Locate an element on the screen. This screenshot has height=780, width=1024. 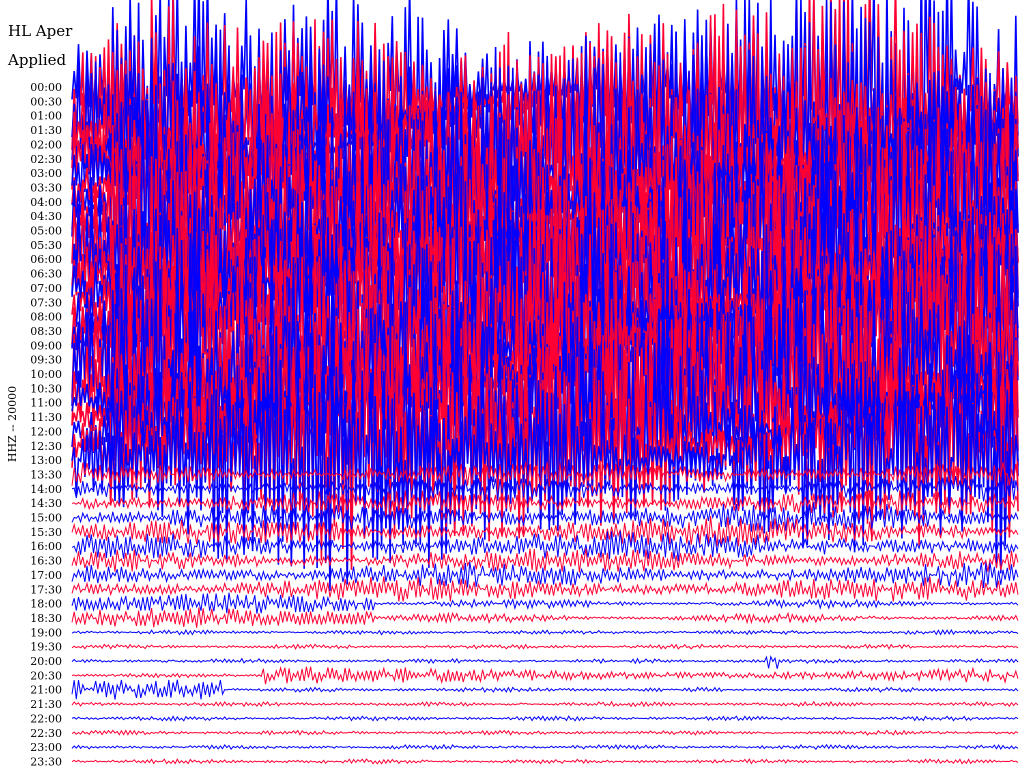
row-label-5: 02:30 is located at coordinates (46, 159).